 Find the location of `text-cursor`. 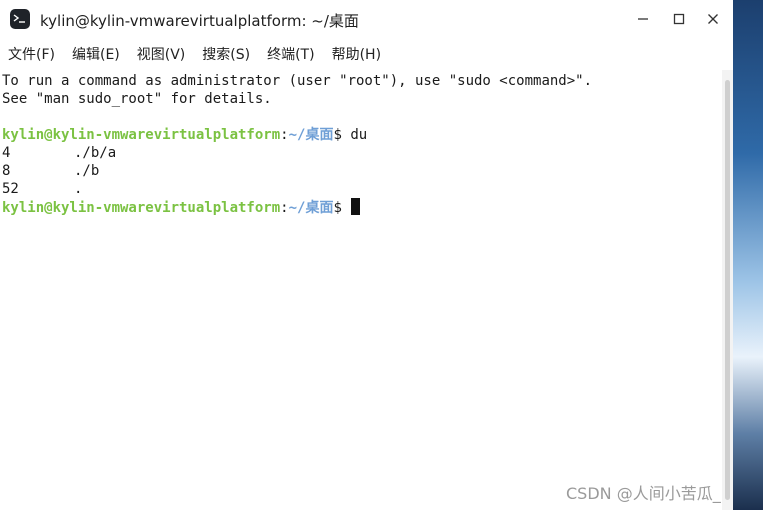

text-cursor is located at coordinates (356, 206).